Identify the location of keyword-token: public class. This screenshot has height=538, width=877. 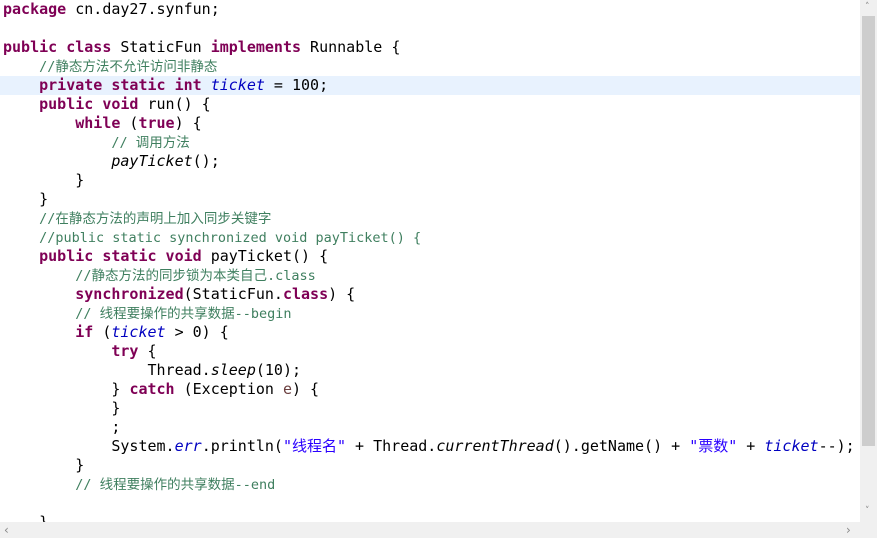
(57, 47).